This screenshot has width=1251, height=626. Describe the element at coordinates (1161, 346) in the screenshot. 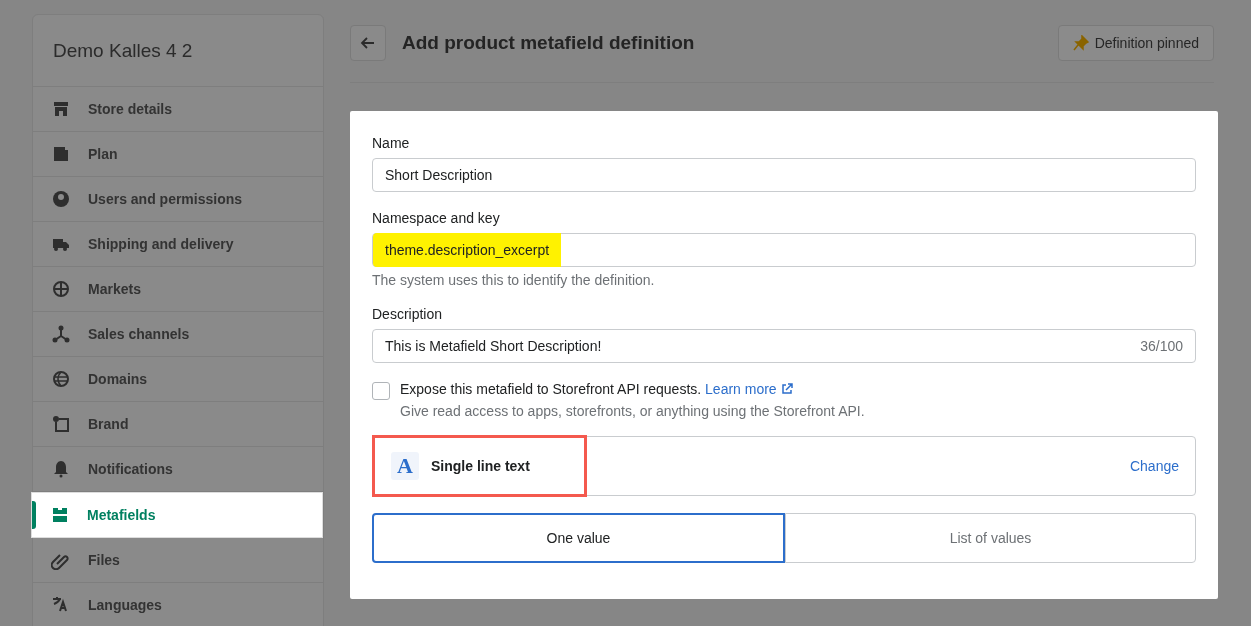

I see `character-counter: 36/100` at that location.